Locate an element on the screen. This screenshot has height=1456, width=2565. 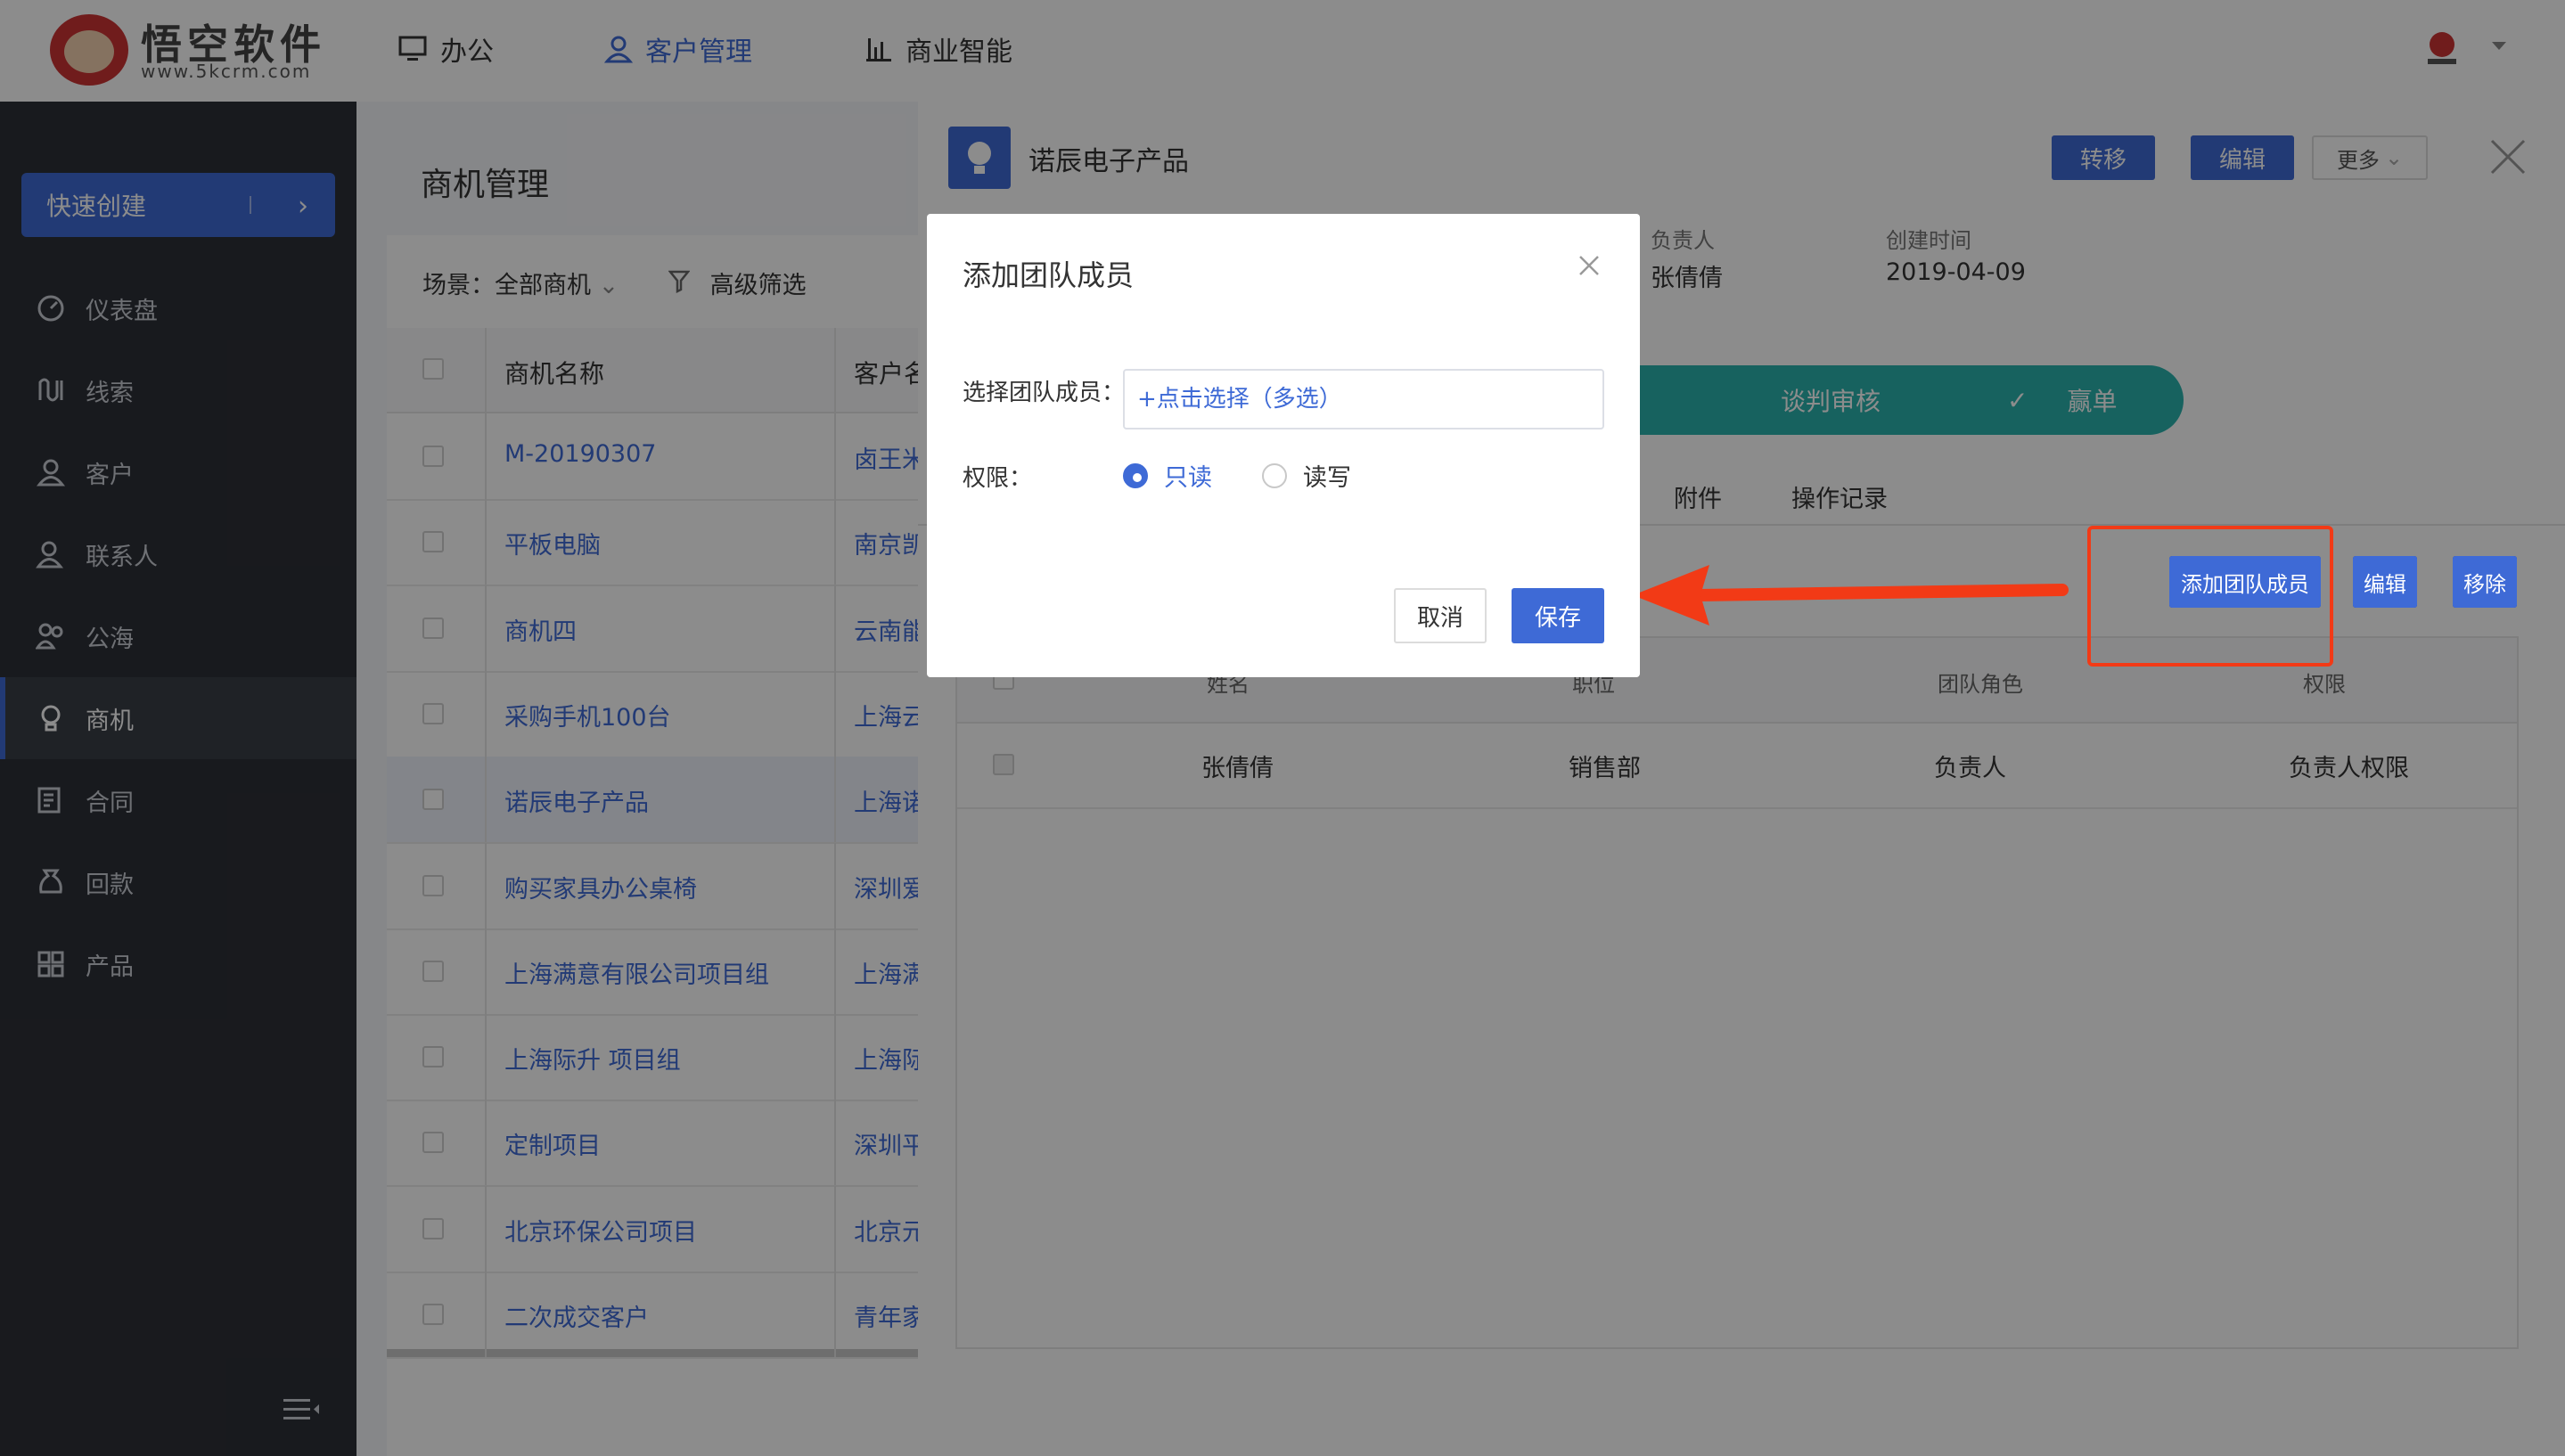
radio-readonly: 只读 is located at coordinates (1167, 476).